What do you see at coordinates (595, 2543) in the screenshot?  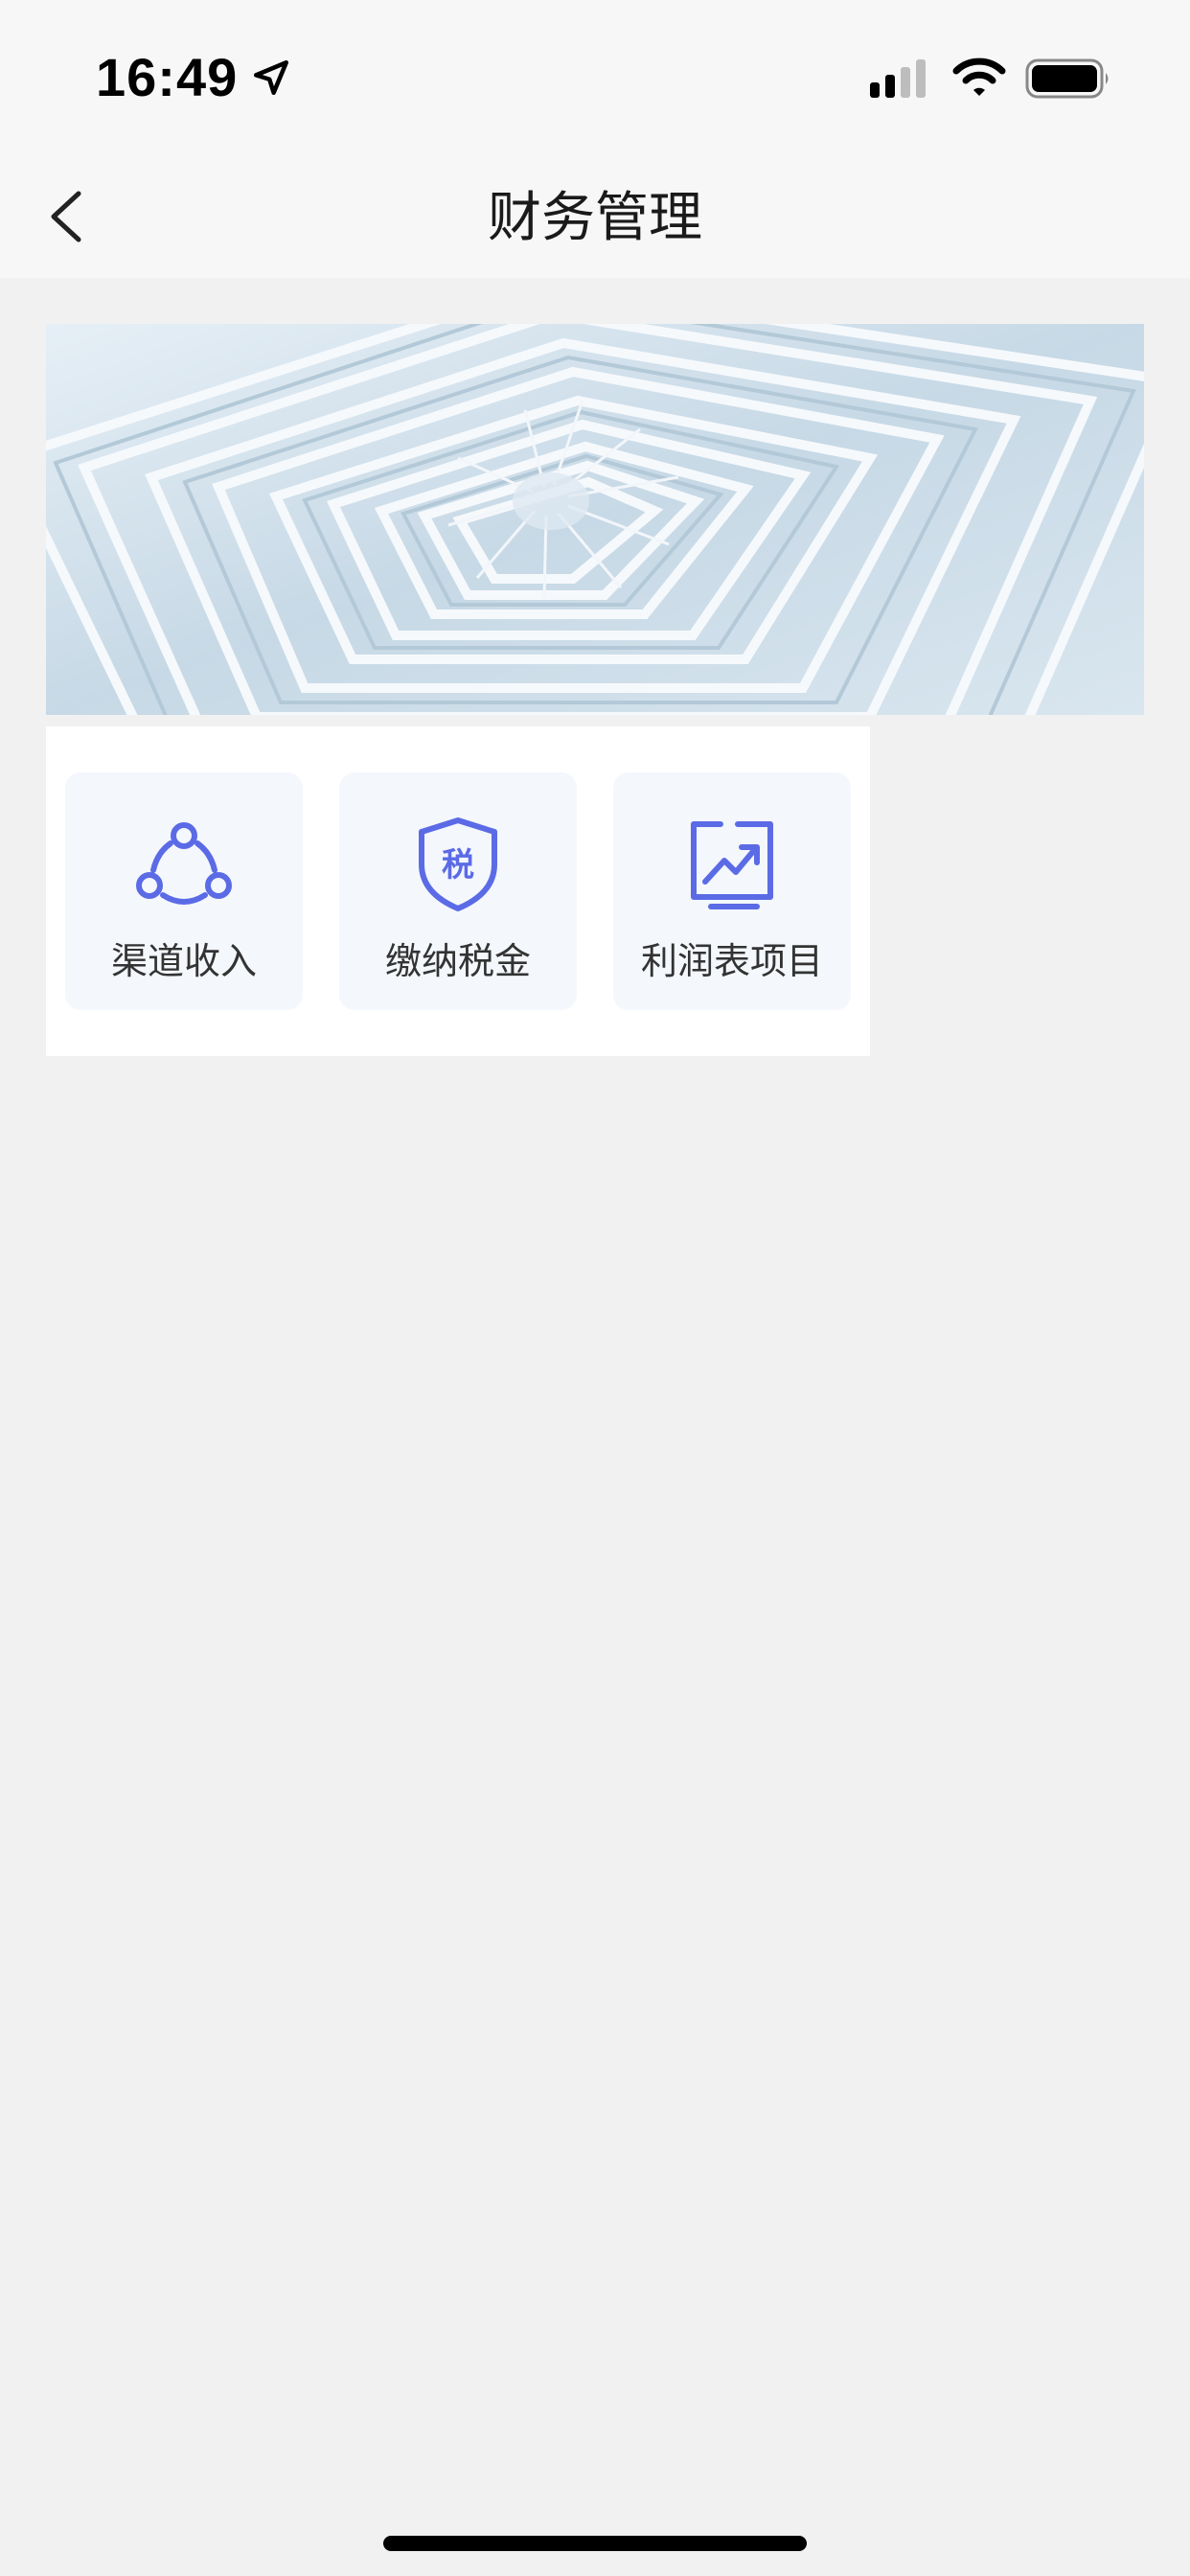 I see `home-indicator` at bounding box center [595, 2543].